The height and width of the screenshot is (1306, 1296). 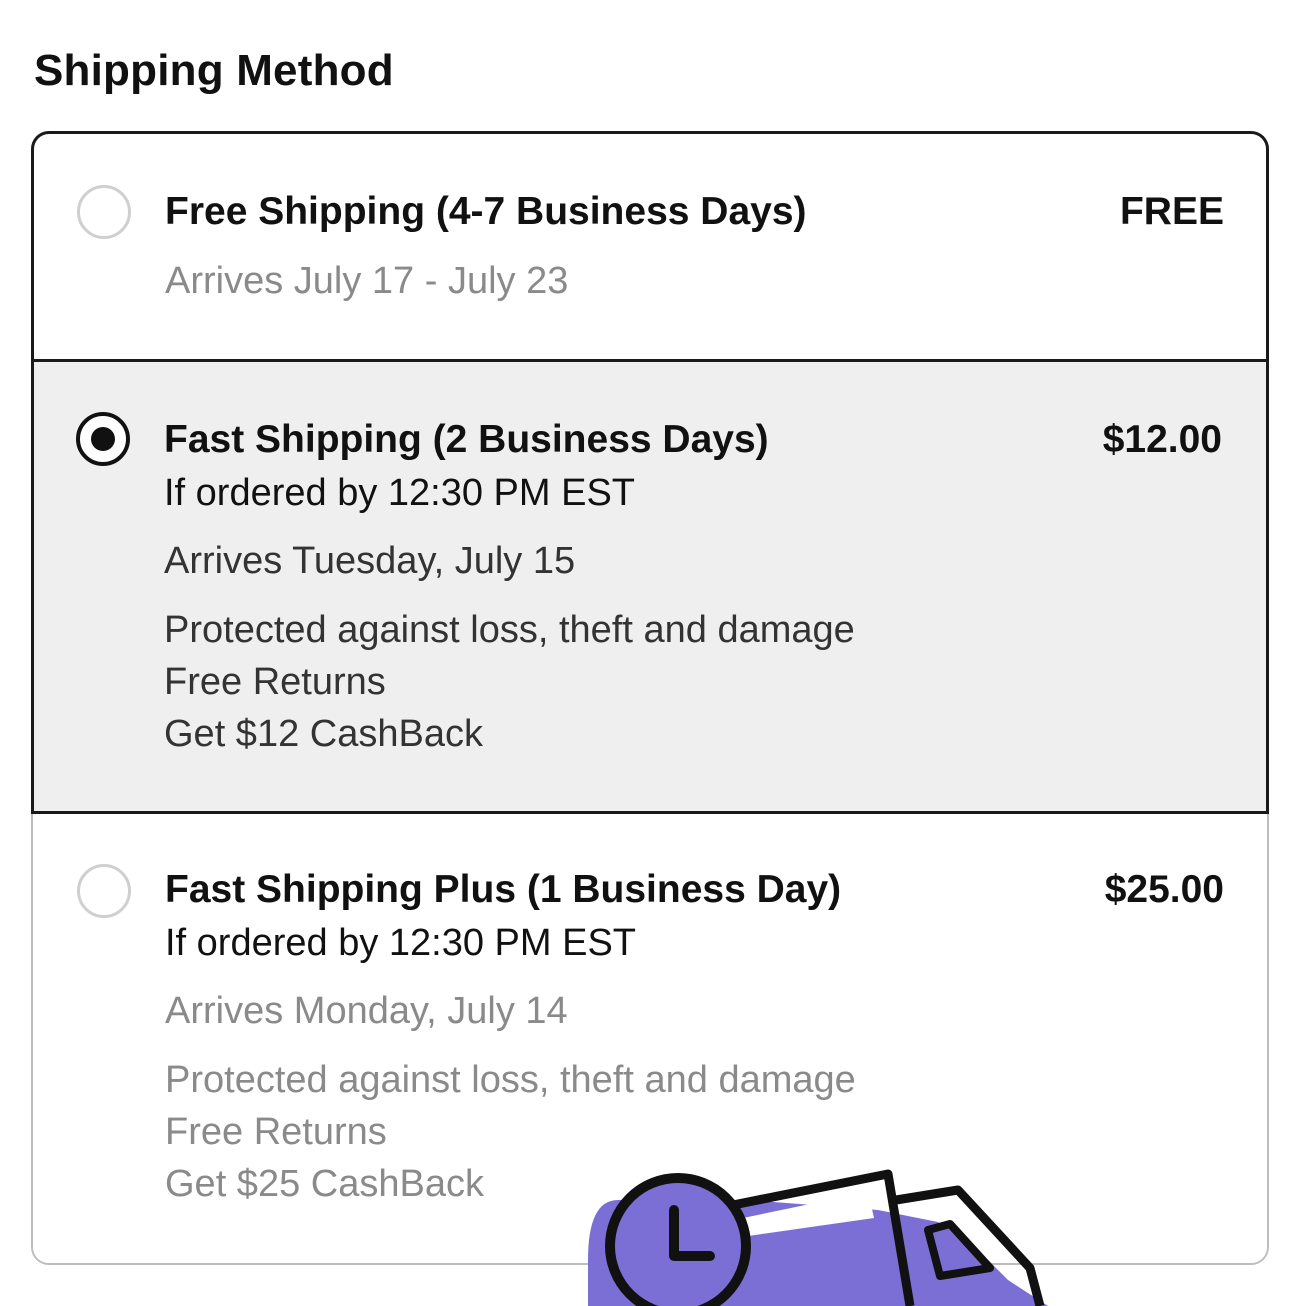 I want to click on option-title: Fast Shipping (2 Business Days), so click(x=466, y=439).